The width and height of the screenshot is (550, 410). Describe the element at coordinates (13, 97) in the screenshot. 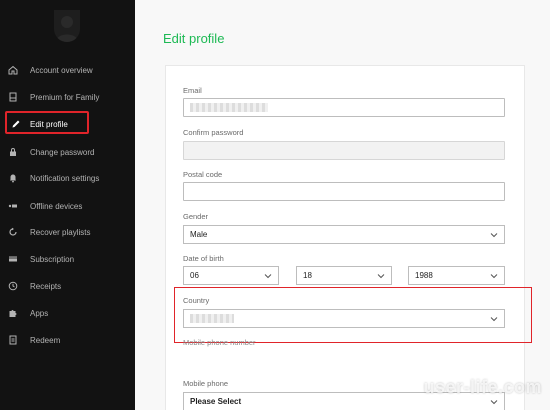

I see `device-icon` at that location.